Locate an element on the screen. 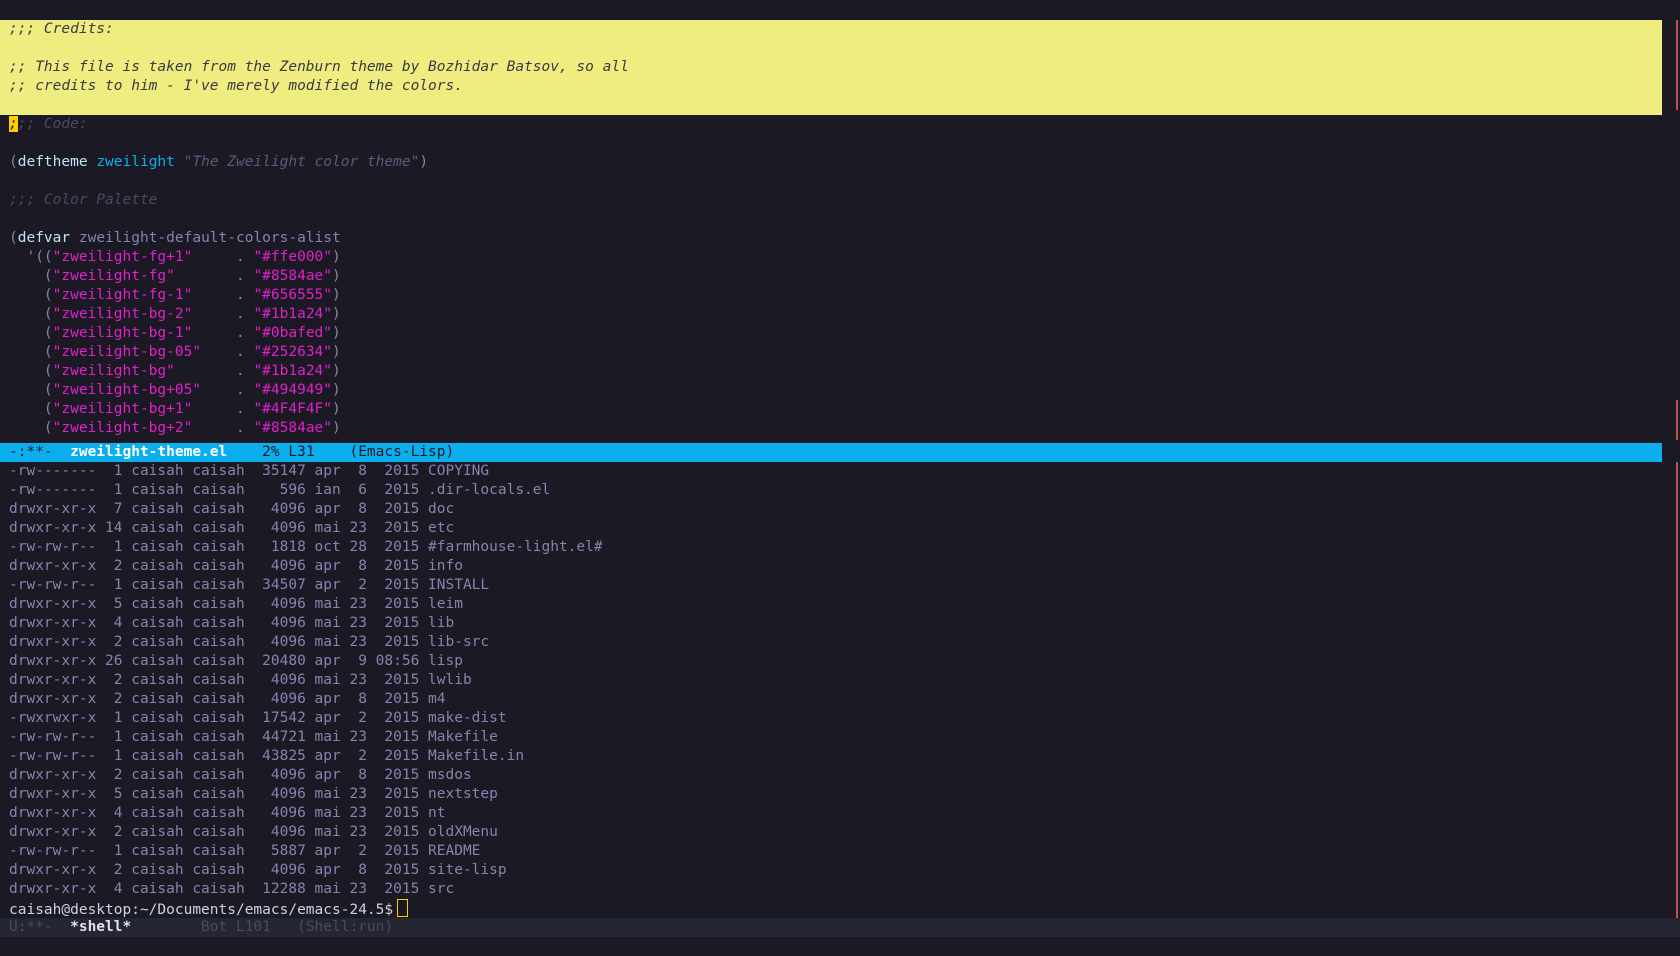  terminal-cursor is located at coordinates (403, 908).